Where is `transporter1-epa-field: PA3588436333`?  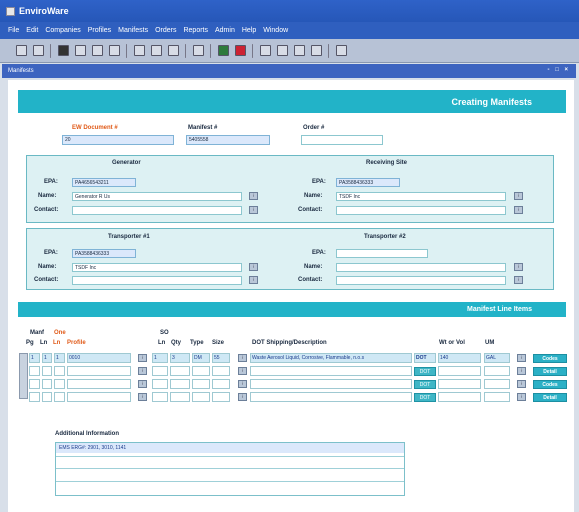
transporter1-epa-field: PA3588436333 is located at coordinates (104, 253).